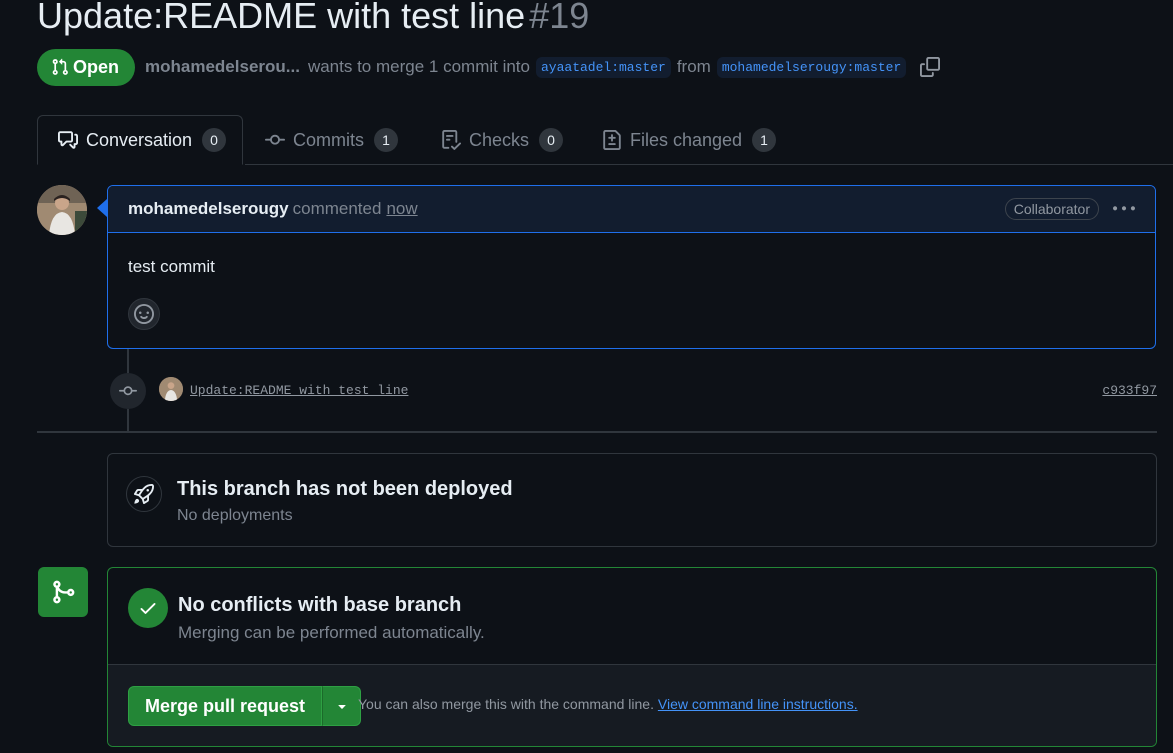 This screenshot has width=1173, height=753. I want to click on command-line-instructions-link: View command line instructions., so click(758, 704).